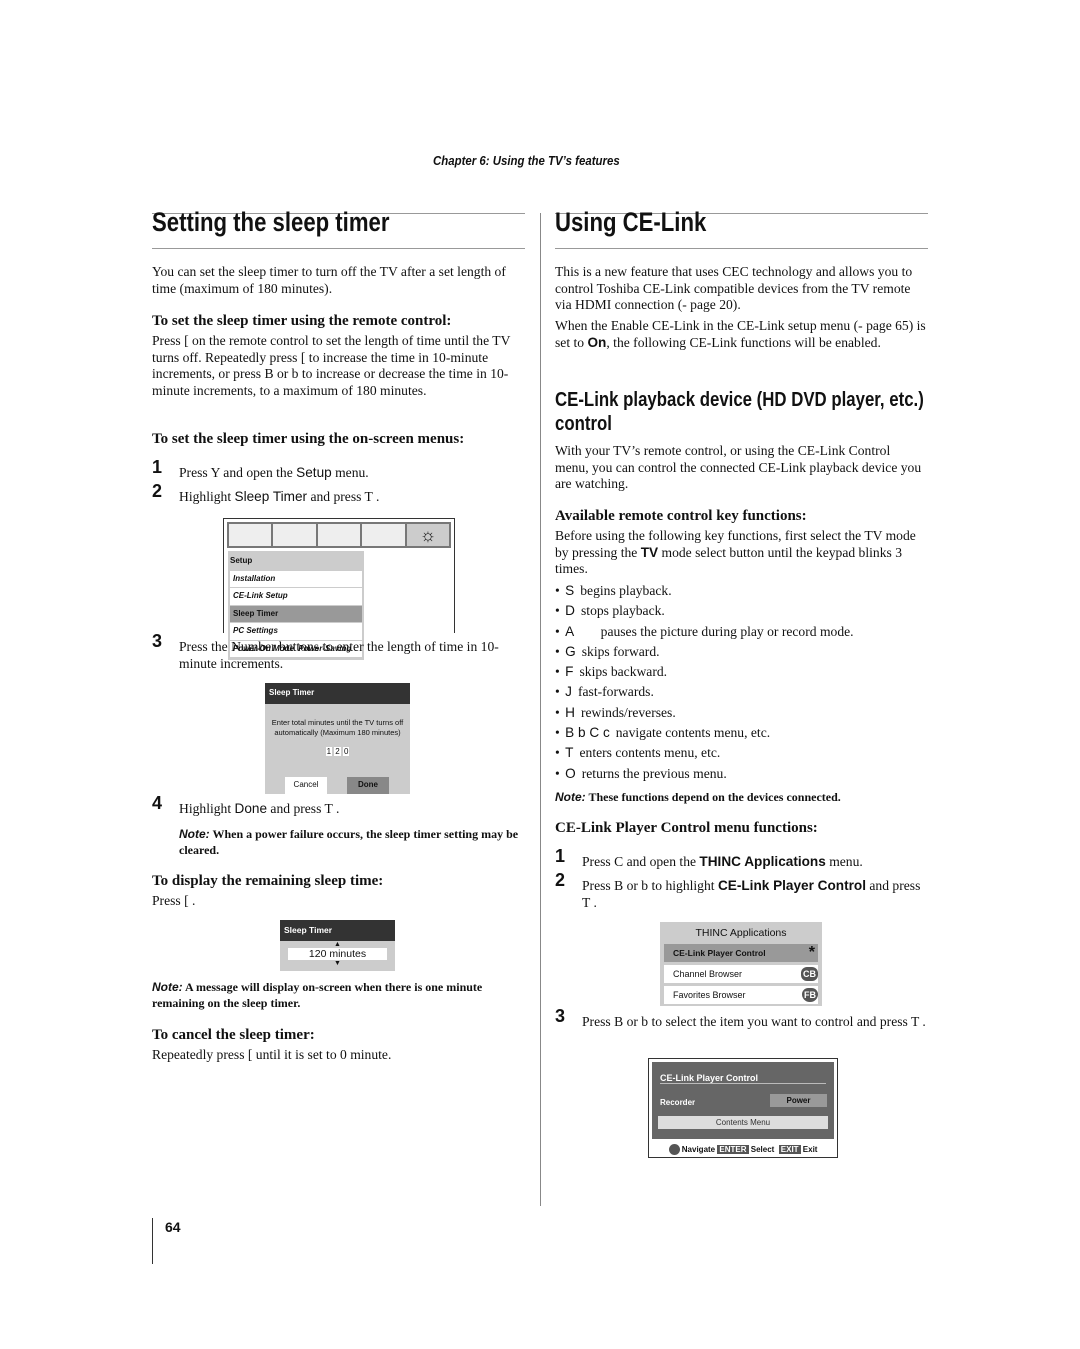  Describe the element at coordinates (569, 672) in the screenshot. I see `key-symbol: F` at that location.